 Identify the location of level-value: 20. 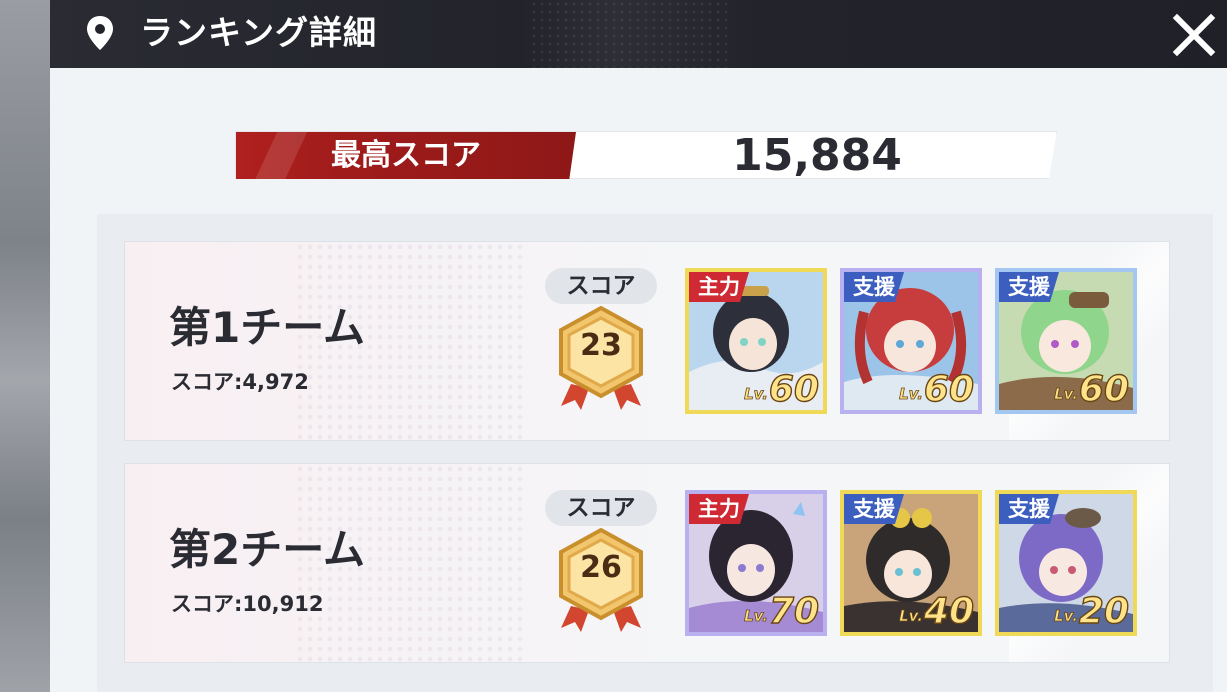
(1104, 611).